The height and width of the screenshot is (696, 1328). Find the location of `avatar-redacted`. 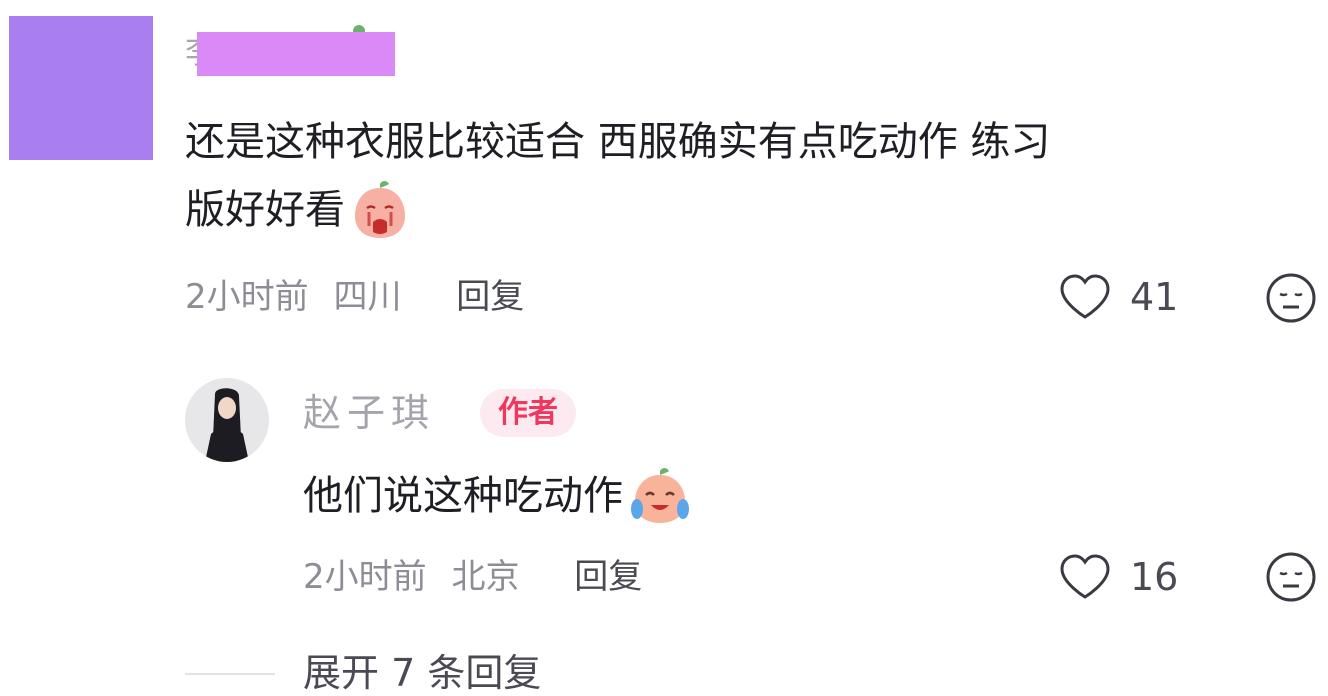

avatar-redacted is located at coordinates (81, 88).